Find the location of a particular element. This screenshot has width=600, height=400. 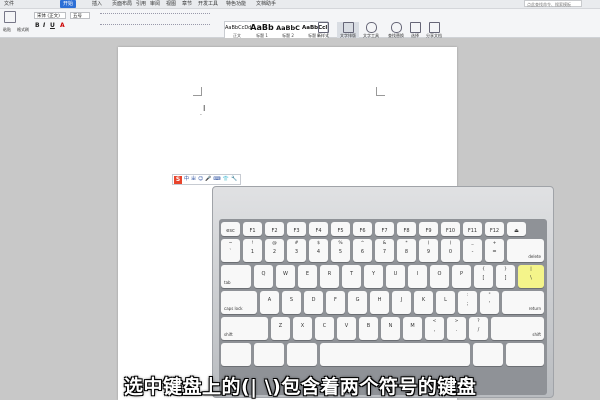

key-x: X is located at coordinates (302, 328).